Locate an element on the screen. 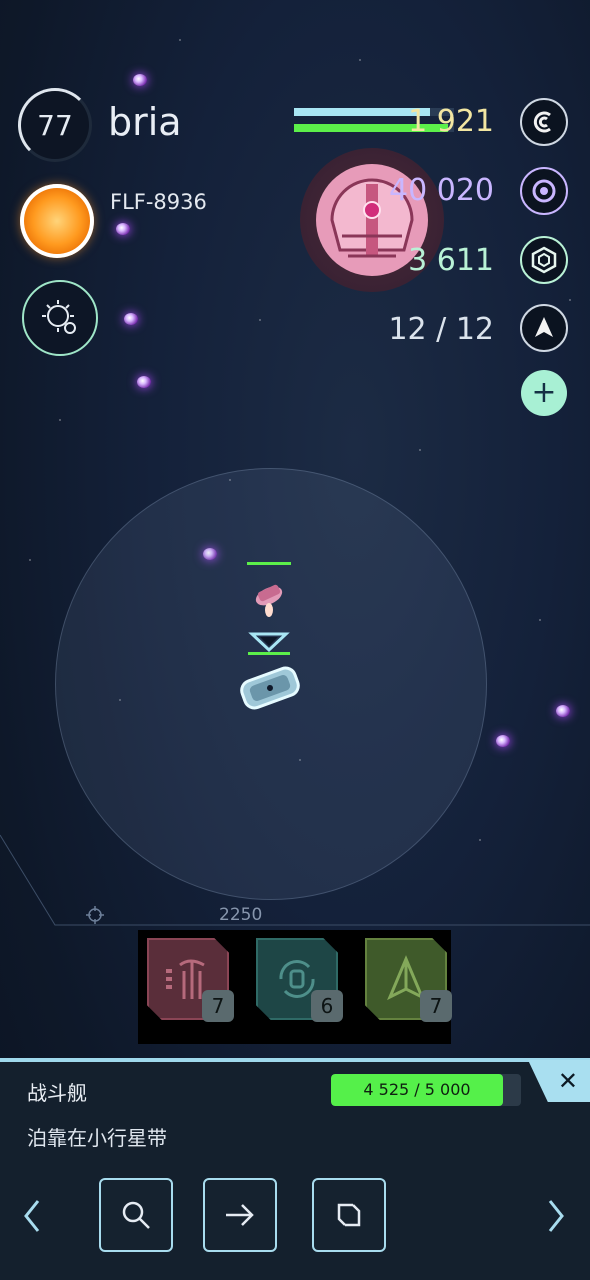 The height and width of the screenshot is (1280, 590). orb-button is located at coordinates (544, 191).